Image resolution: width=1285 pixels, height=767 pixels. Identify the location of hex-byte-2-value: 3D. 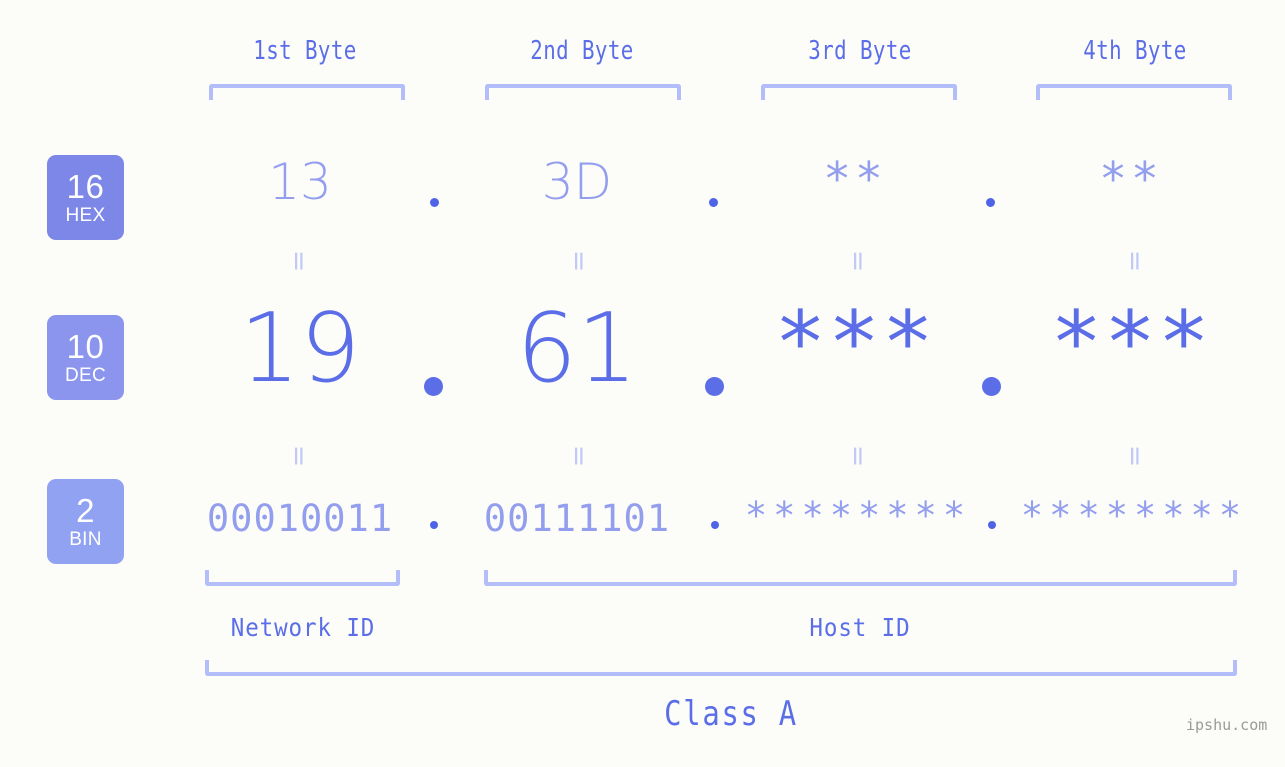
(577, 182).